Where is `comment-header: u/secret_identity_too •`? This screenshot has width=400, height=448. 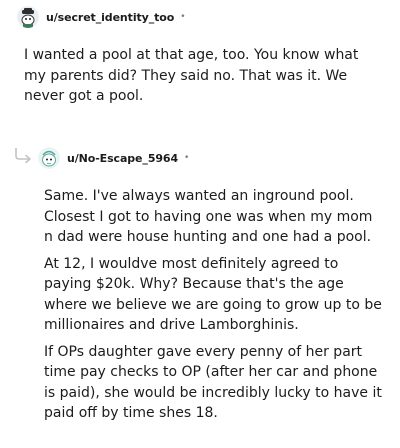
comment-header: u/secret_identity_too • is located at coordinates (101, 17).